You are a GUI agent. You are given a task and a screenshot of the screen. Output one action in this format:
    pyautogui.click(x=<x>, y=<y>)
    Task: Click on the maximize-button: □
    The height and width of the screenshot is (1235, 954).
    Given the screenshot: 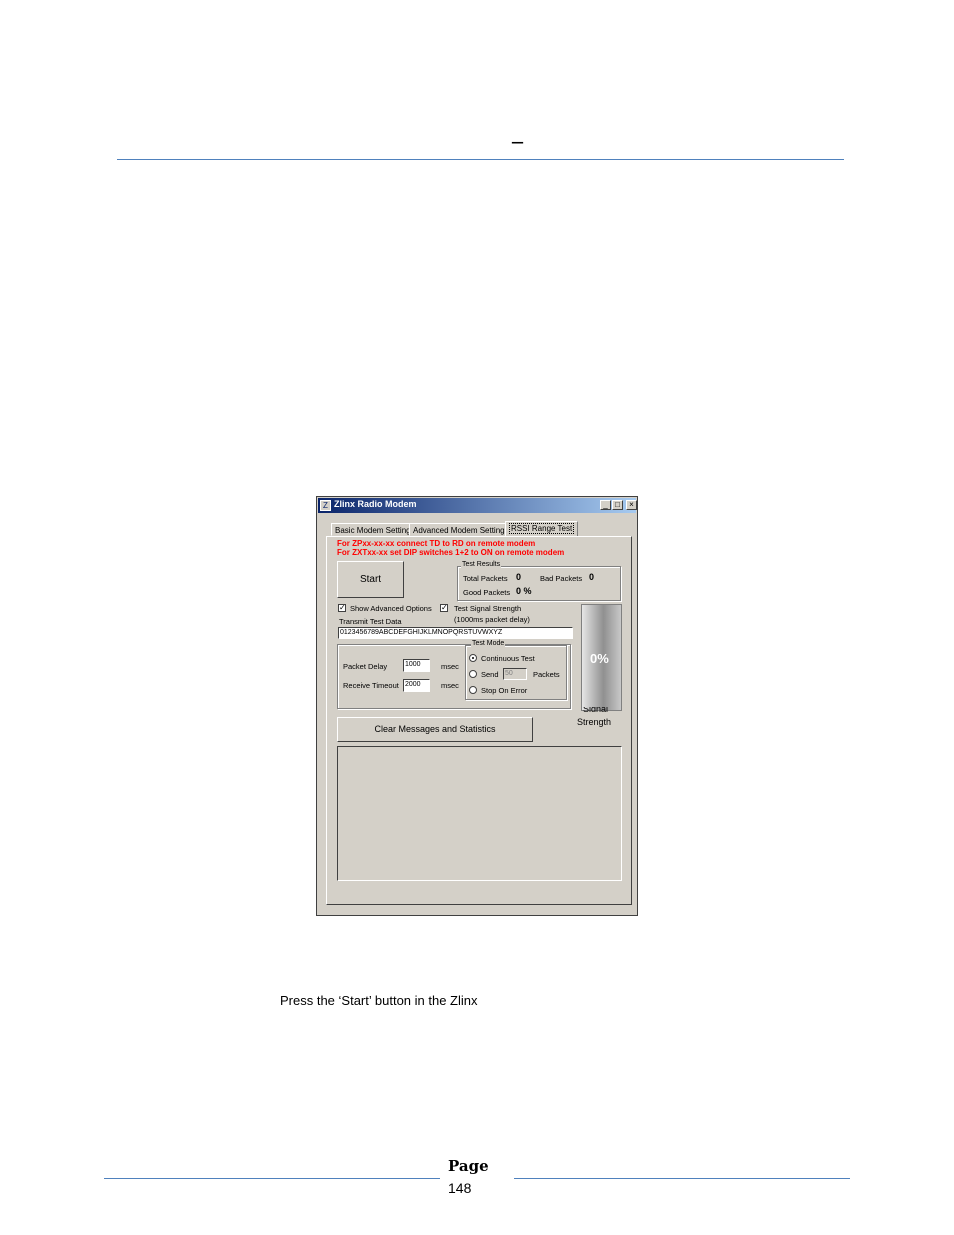 What is the action you would take?
    pyautogui.click(x=617, y=505)
    